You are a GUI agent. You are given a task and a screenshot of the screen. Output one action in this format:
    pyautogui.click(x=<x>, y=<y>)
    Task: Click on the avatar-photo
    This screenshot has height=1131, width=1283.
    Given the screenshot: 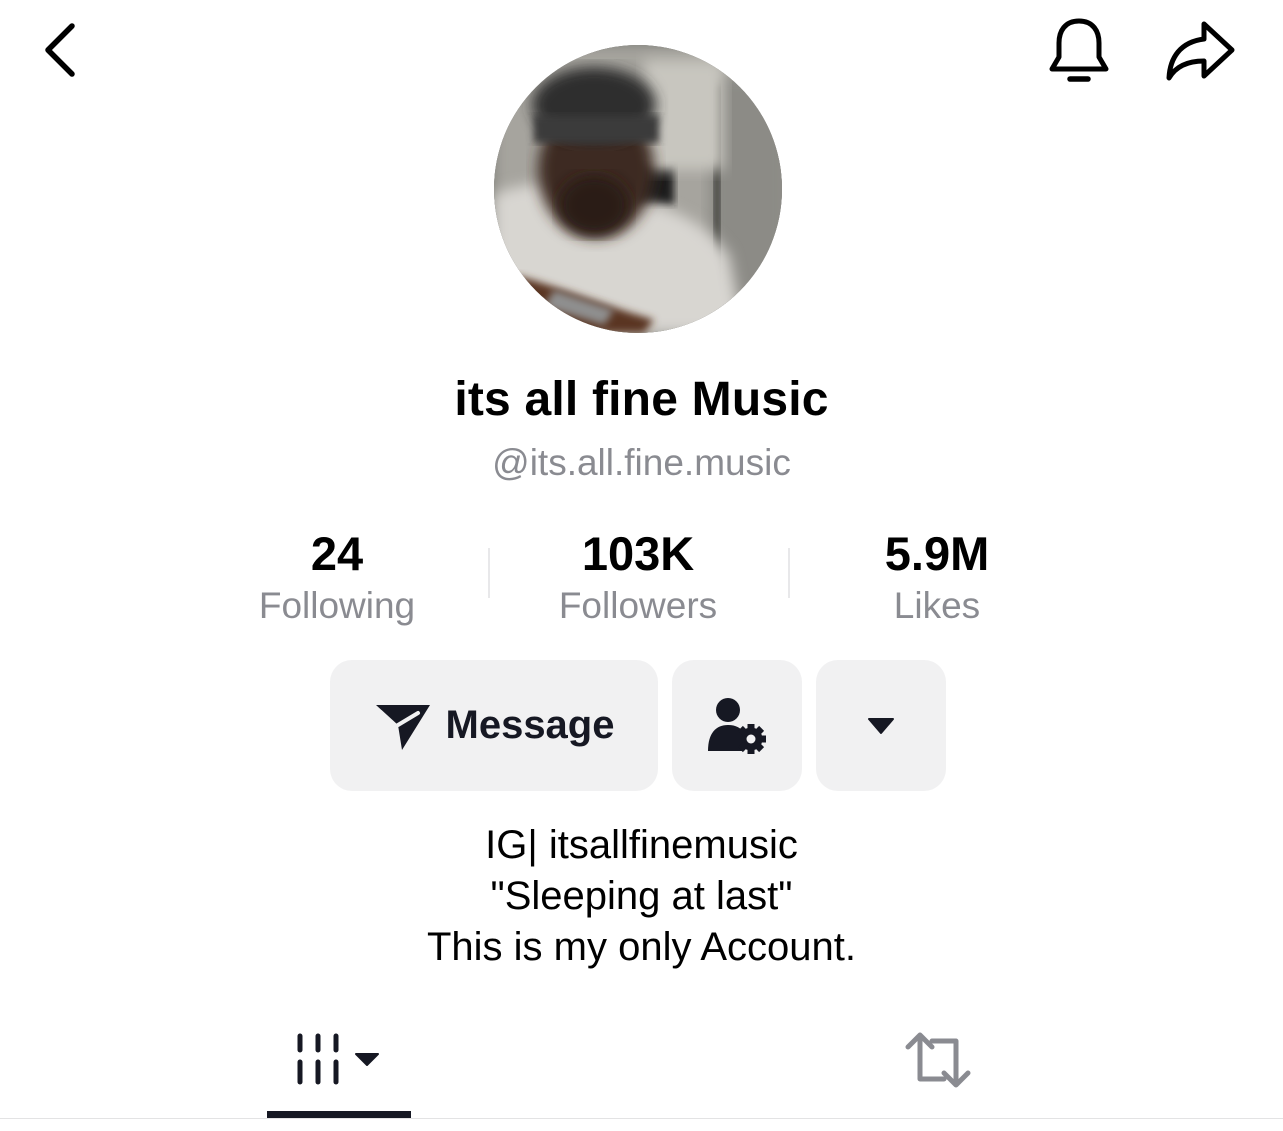 What is the action you would take?
    pyautogui.click(x=638, y=189)
    